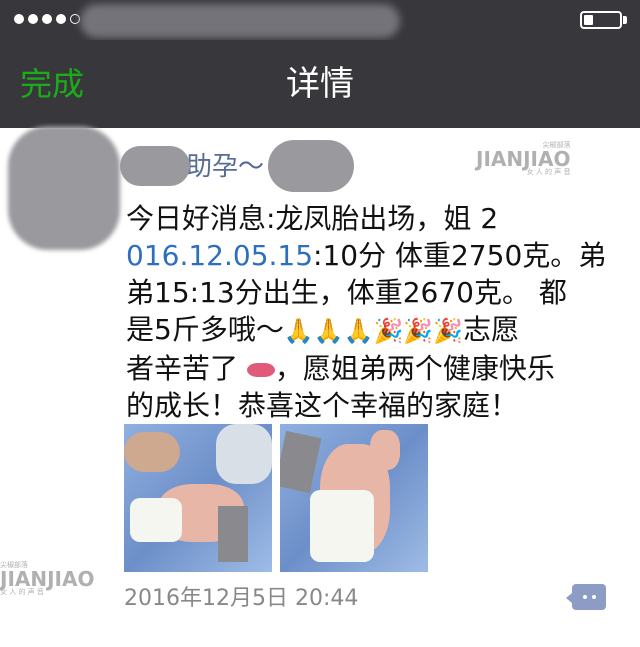 The height and width of the screenshot is (647, 640). What do you see at coordinates (322, 405) in the screenshot?
I see `post-text-line: 的成长！恭喜这个幸福的家庭！` at bounding box center [322, 405].